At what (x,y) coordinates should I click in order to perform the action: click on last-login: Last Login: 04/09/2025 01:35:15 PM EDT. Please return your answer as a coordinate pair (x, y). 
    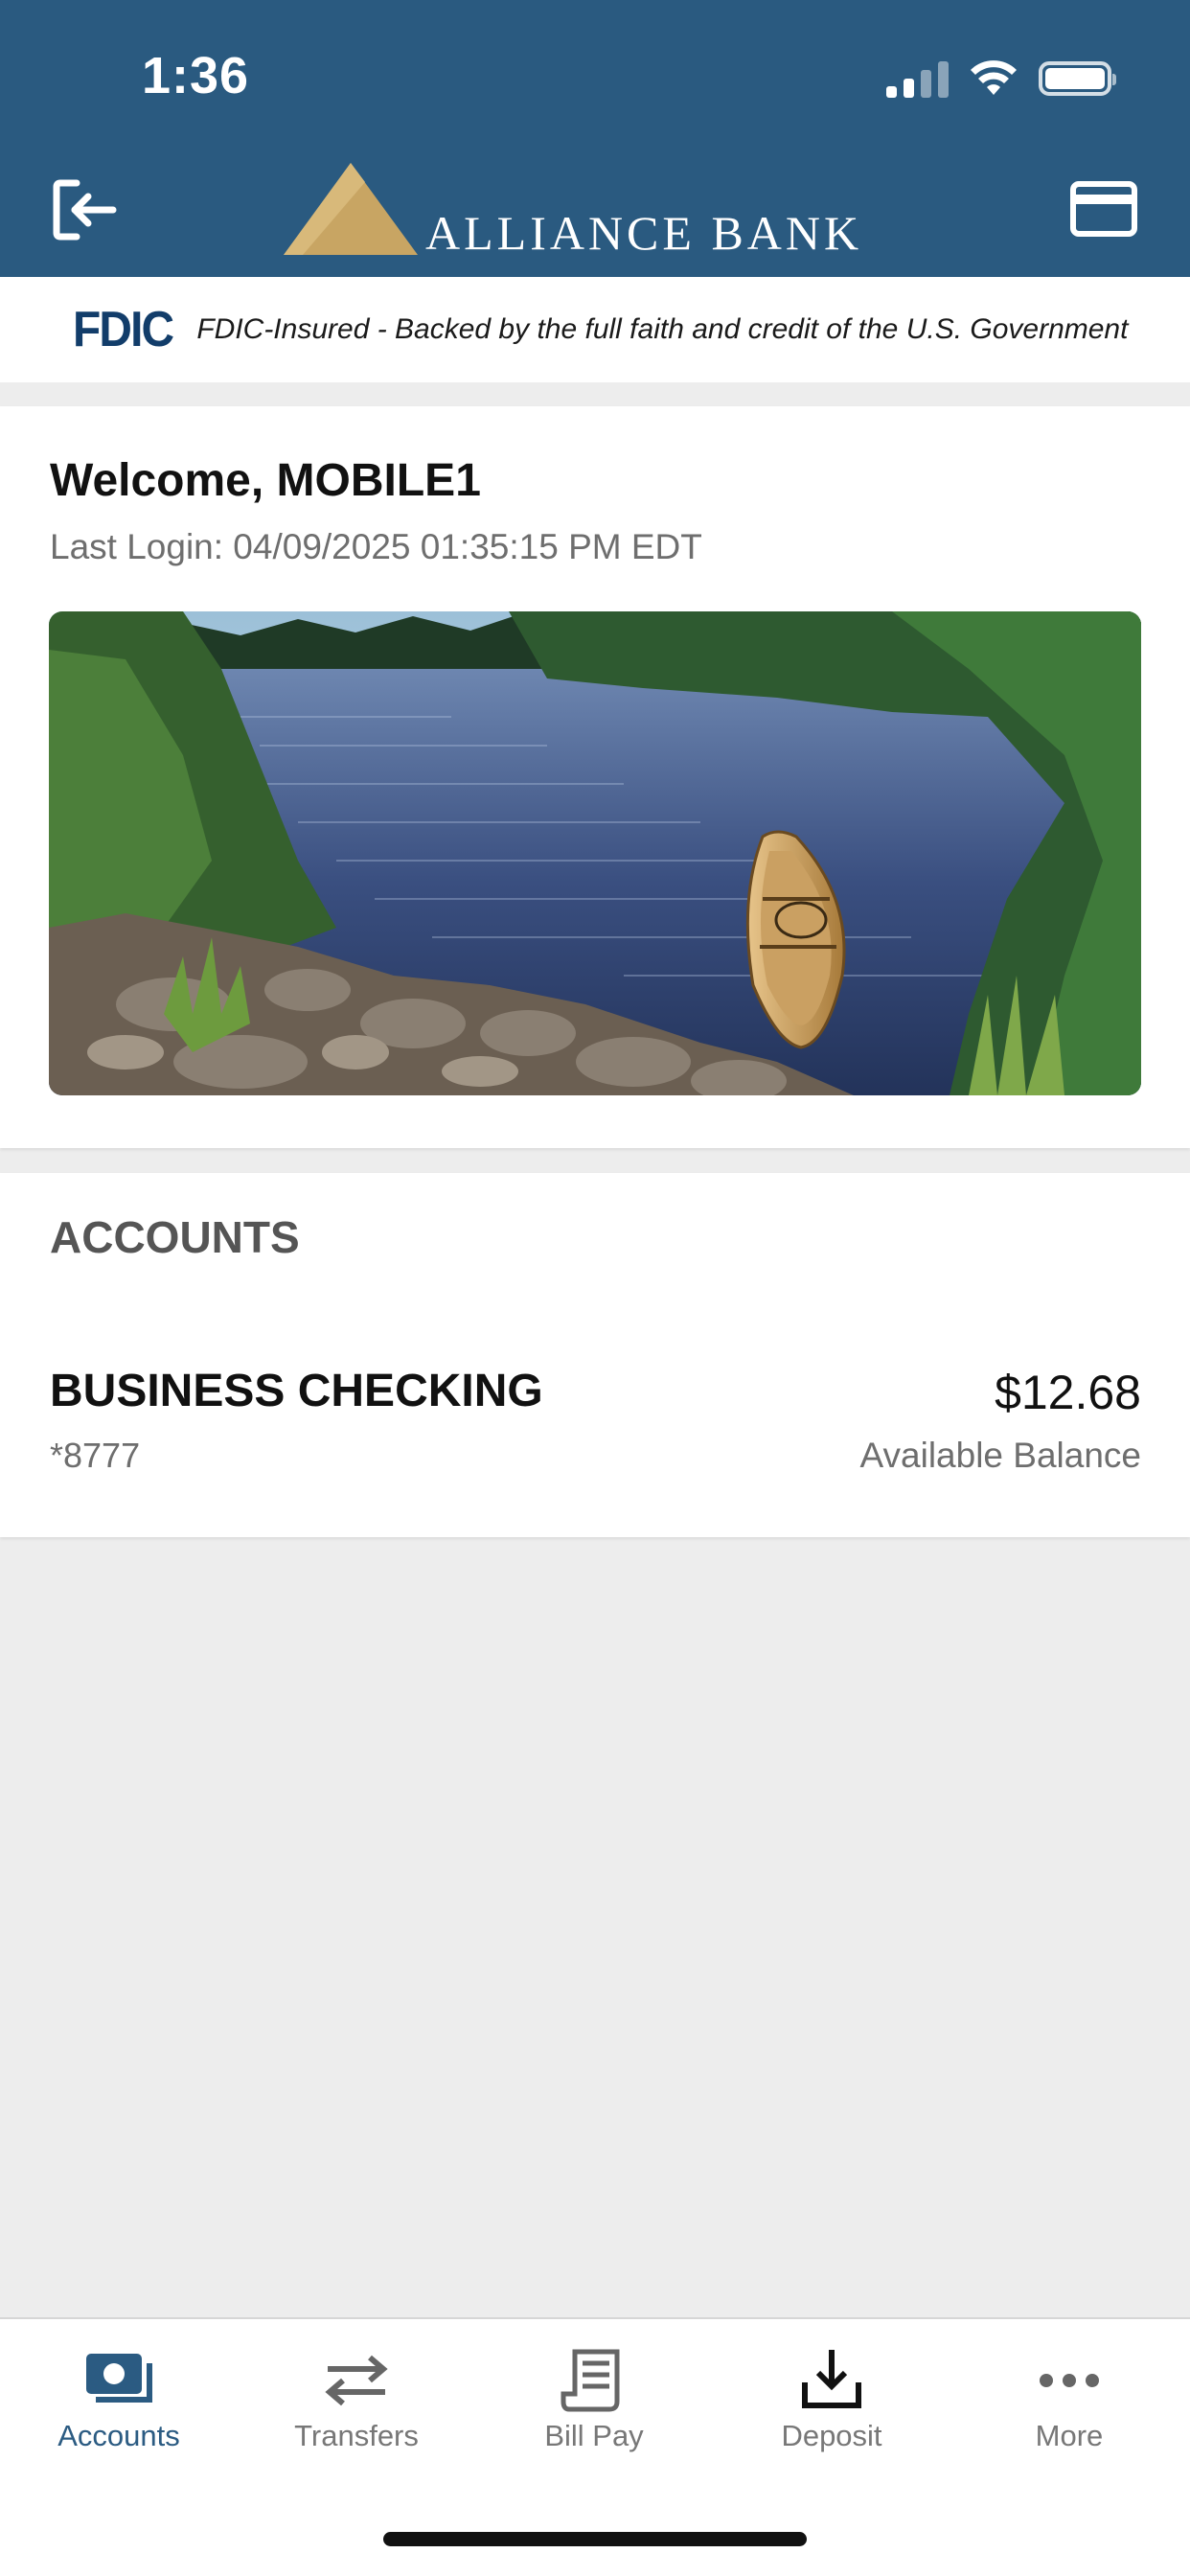
    Looking at the image, I should click on (376, 546).